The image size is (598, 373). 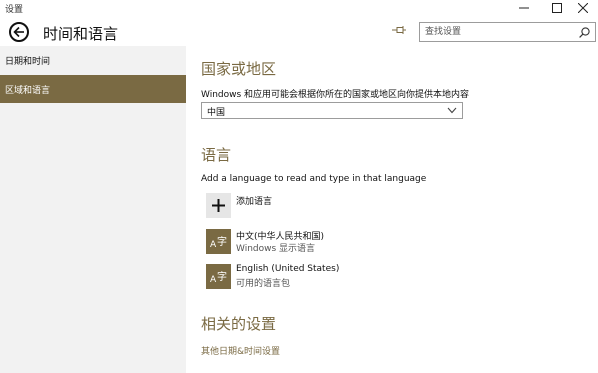 What do you see at coordinates (93, 60) in the screenshot?
I see `sidebar-item-date-time: 日期和时间` at bounding box center [93, 60].